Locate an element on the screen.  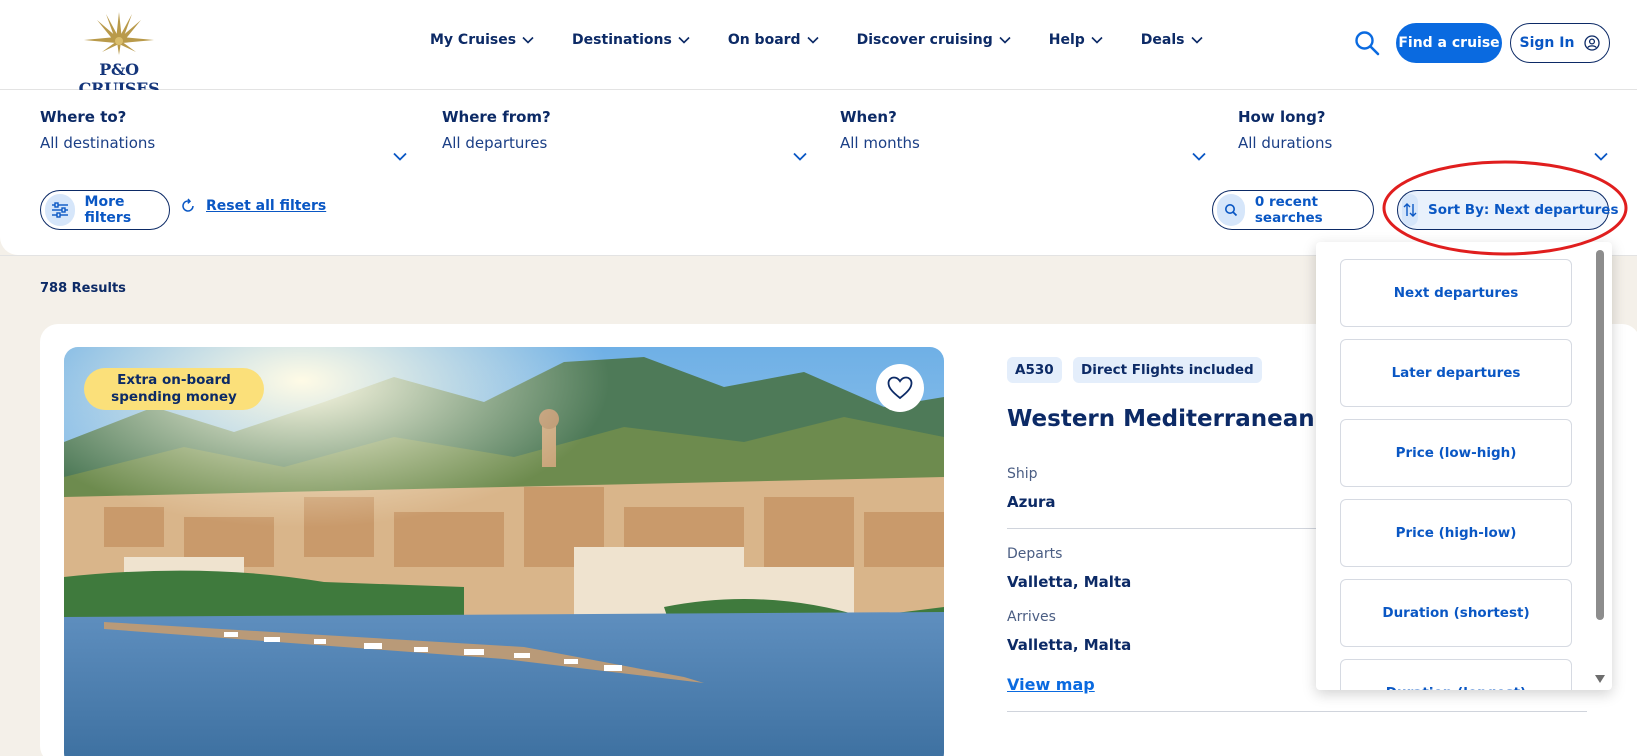
nav-deals: Deals is located at coordinates (1172, 40).